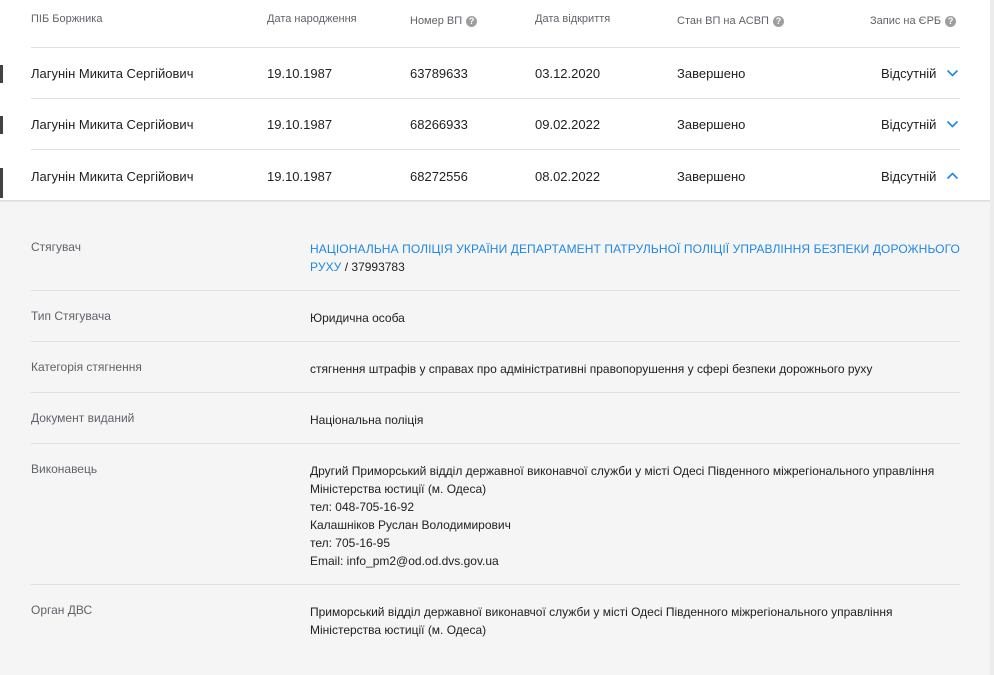 This screenshot has width=994, height=675. I want to click on header-label: ПІБ Боржника, so click(67, 19).